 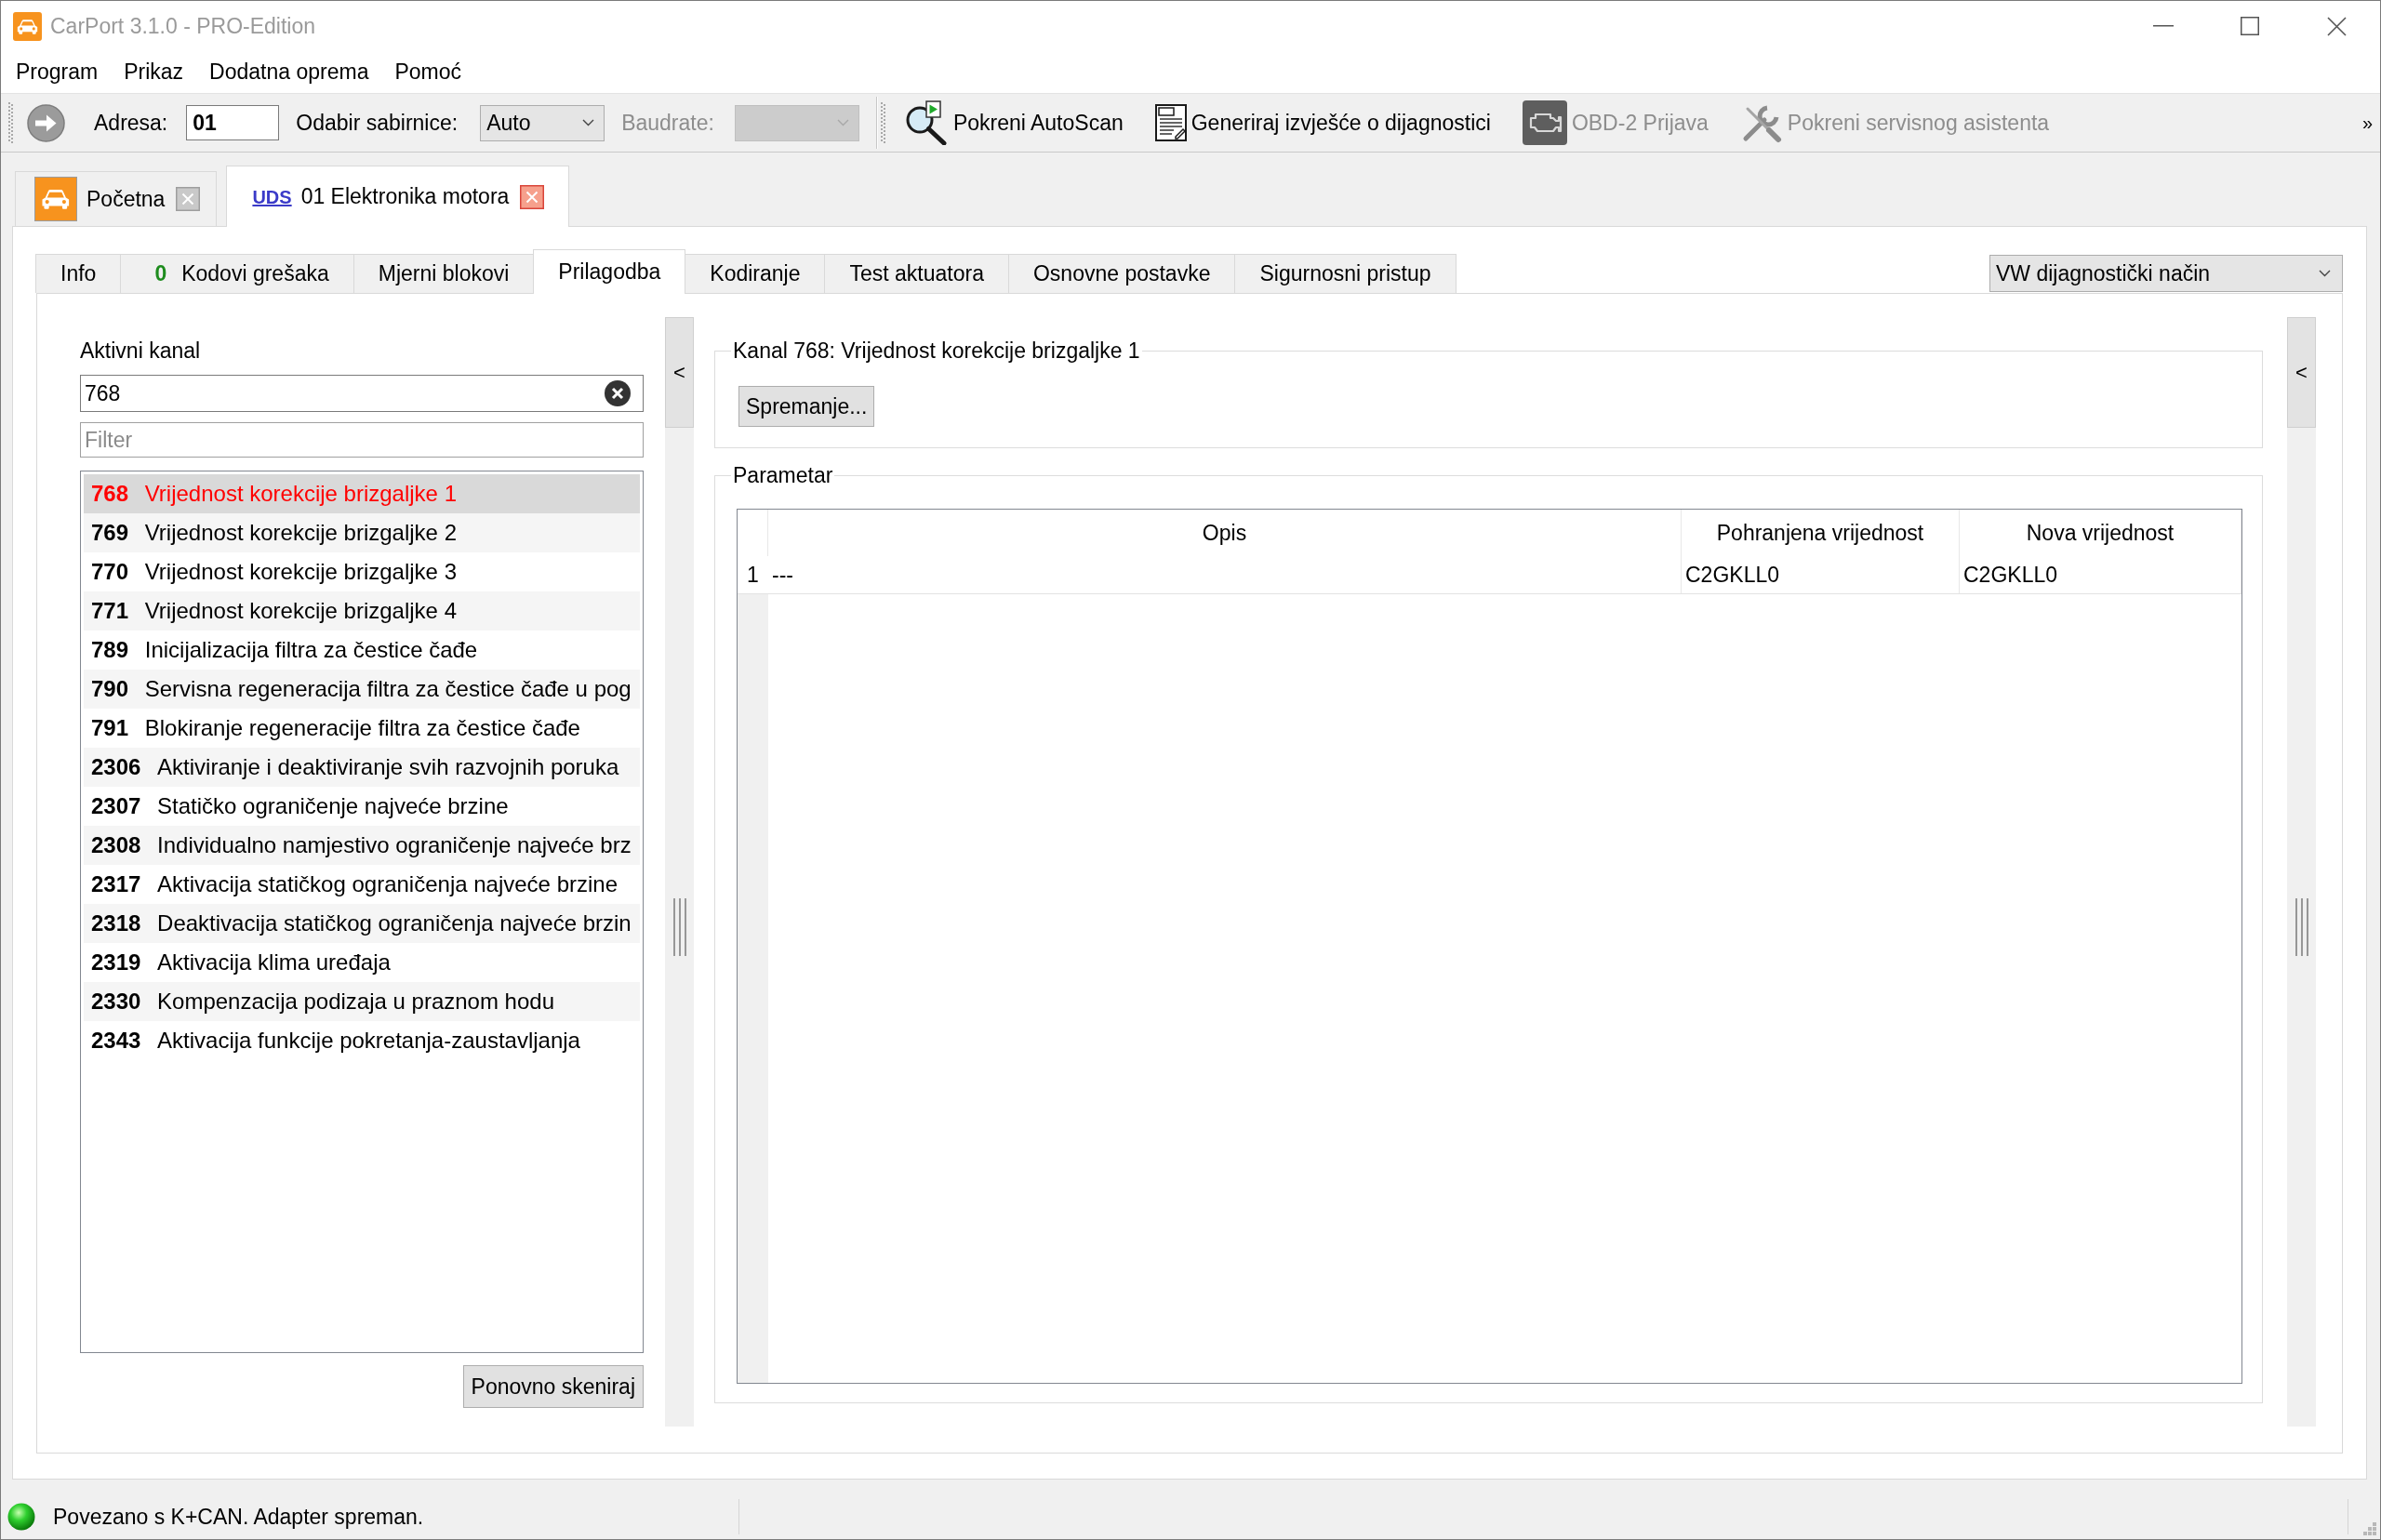 I want to click on channel-list-item: 2306 Aktiviranje i deaktiviranje svih razvojnih poruka, so click(x=362, y=767).